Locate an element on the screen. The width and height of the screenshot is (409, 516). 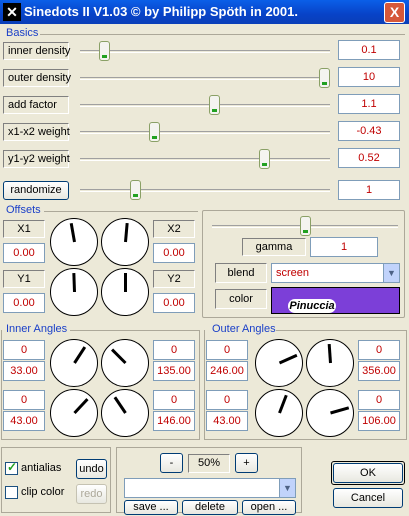
offsets-divider is located at coordinates (121, 211).